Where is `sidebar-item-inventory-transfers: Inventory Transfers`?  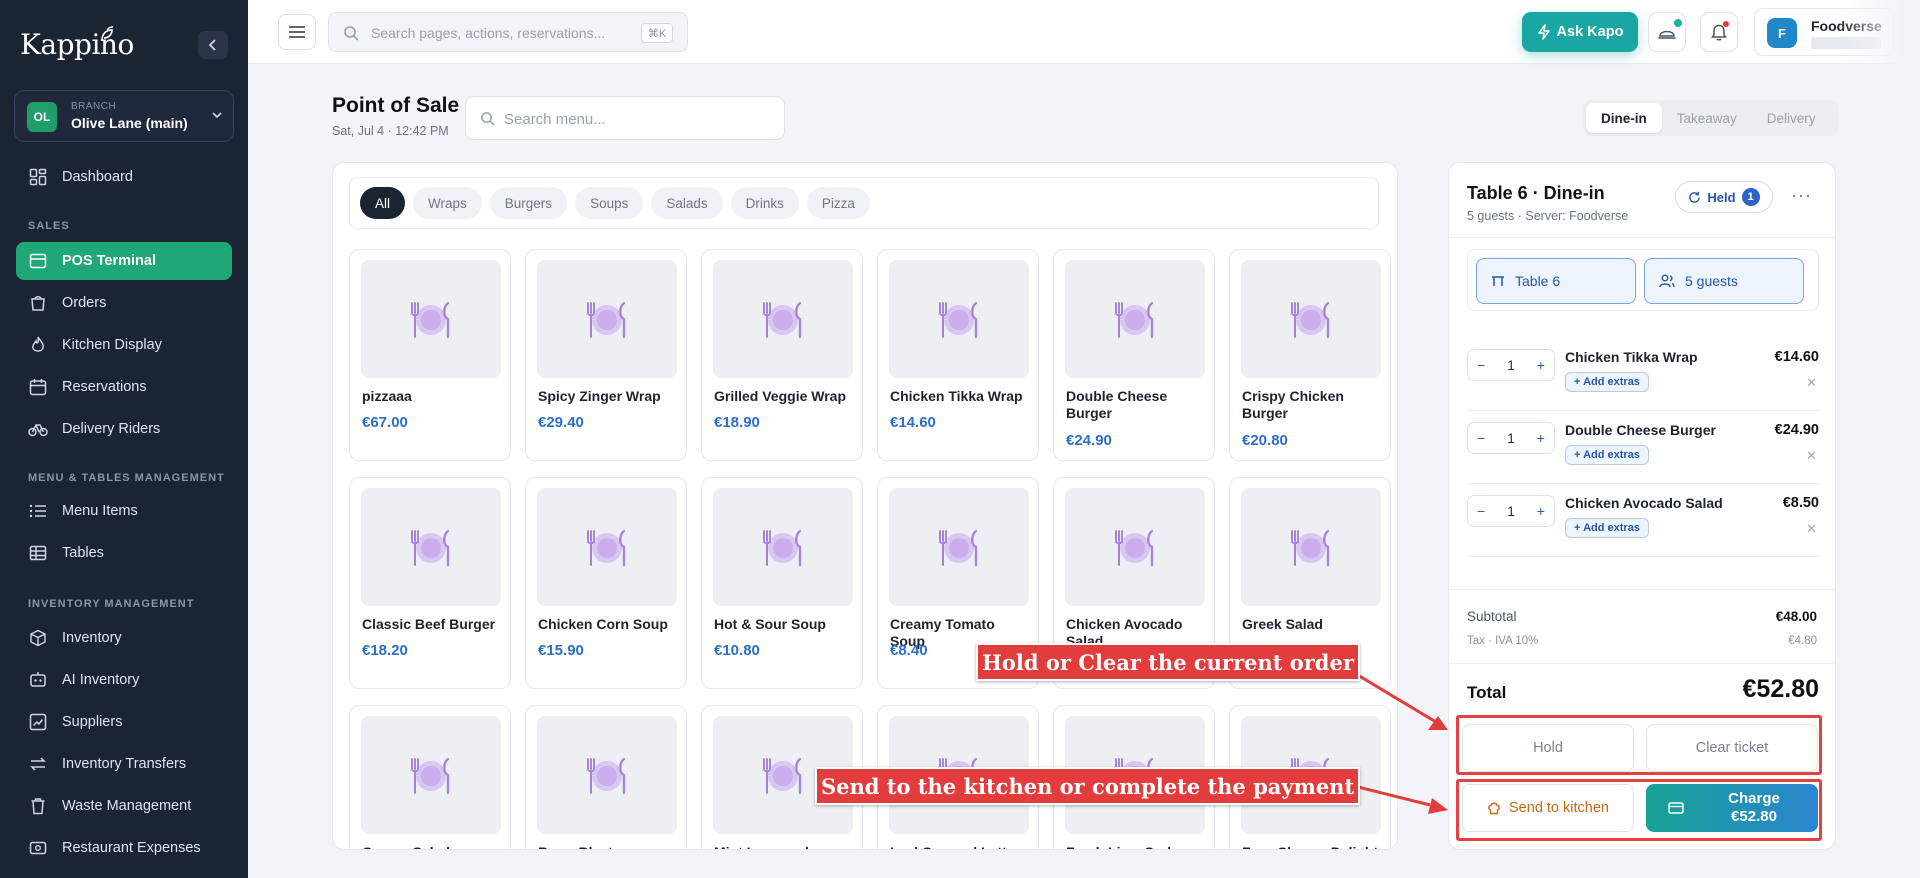
sidebar-item-inventory-transfers: Inventory Transfers is located at coordinates (124, 764).